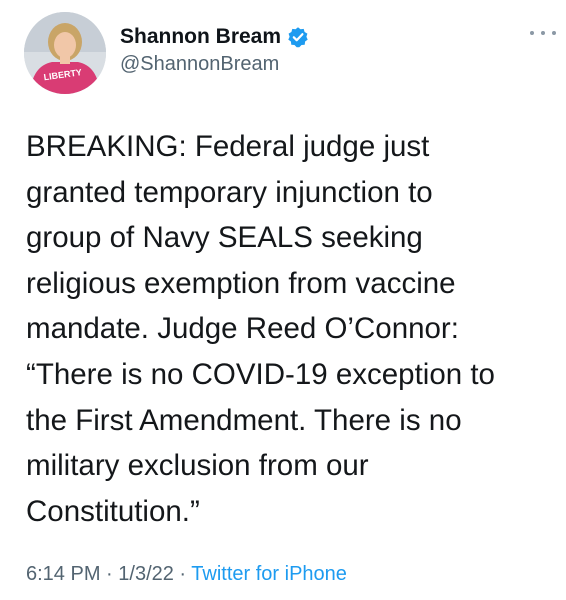 This screenshot has width=566, height=600. What do you see at coordinates (200, 37) in the screenshot?
I see `display-name: Shannon Bream` at bounding box center [200, 37].